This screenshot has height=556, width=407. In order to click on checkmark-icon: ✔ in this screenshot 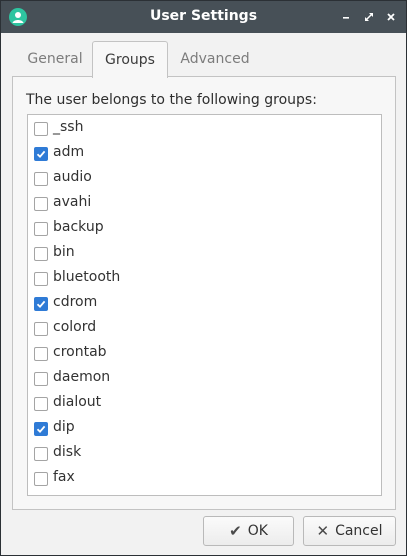, I will do `click(235, 531)`.